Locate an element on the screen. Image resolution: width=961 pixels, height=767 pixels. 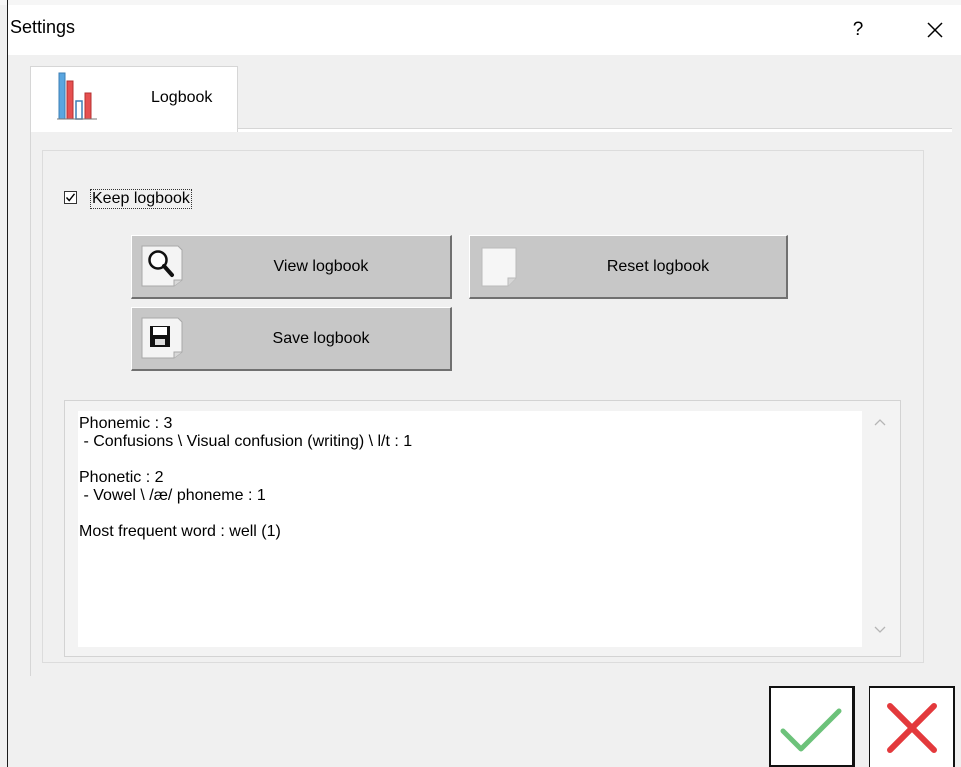
checkmark-icon is located at coordinates (70, 197).